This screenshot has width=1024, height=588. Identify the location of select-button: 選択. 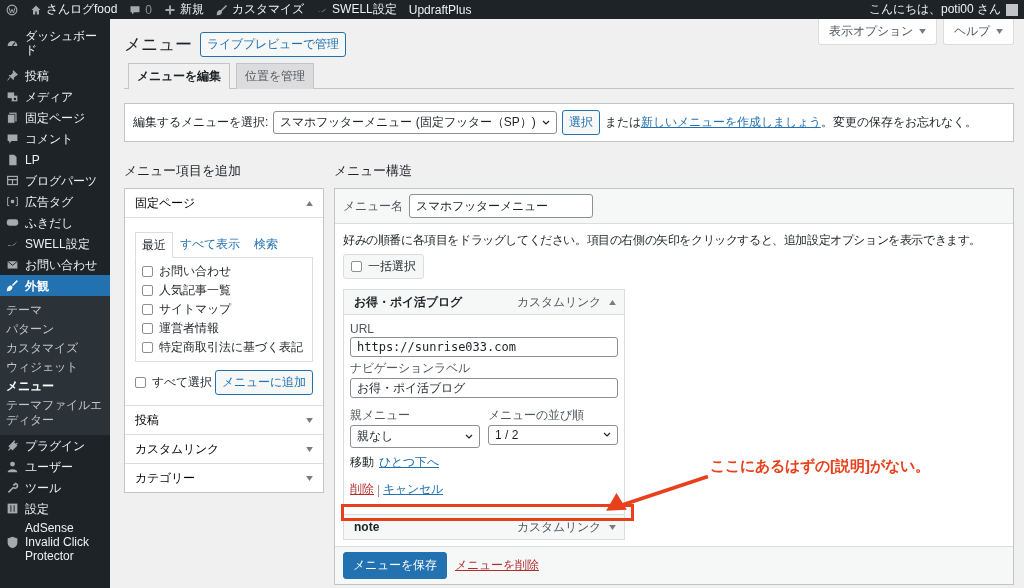
(580, 122).